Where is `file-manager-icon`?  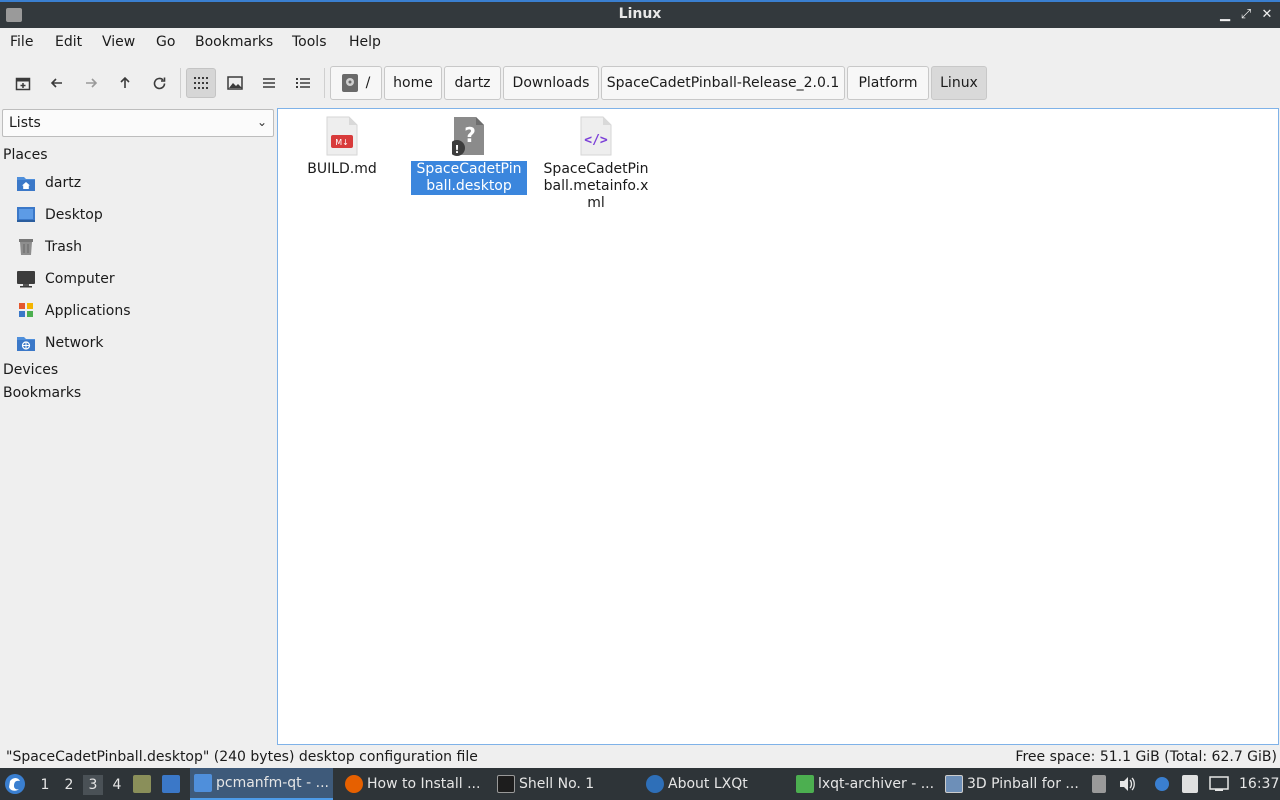
file-manager-icon is located at coordinates (142, 784).